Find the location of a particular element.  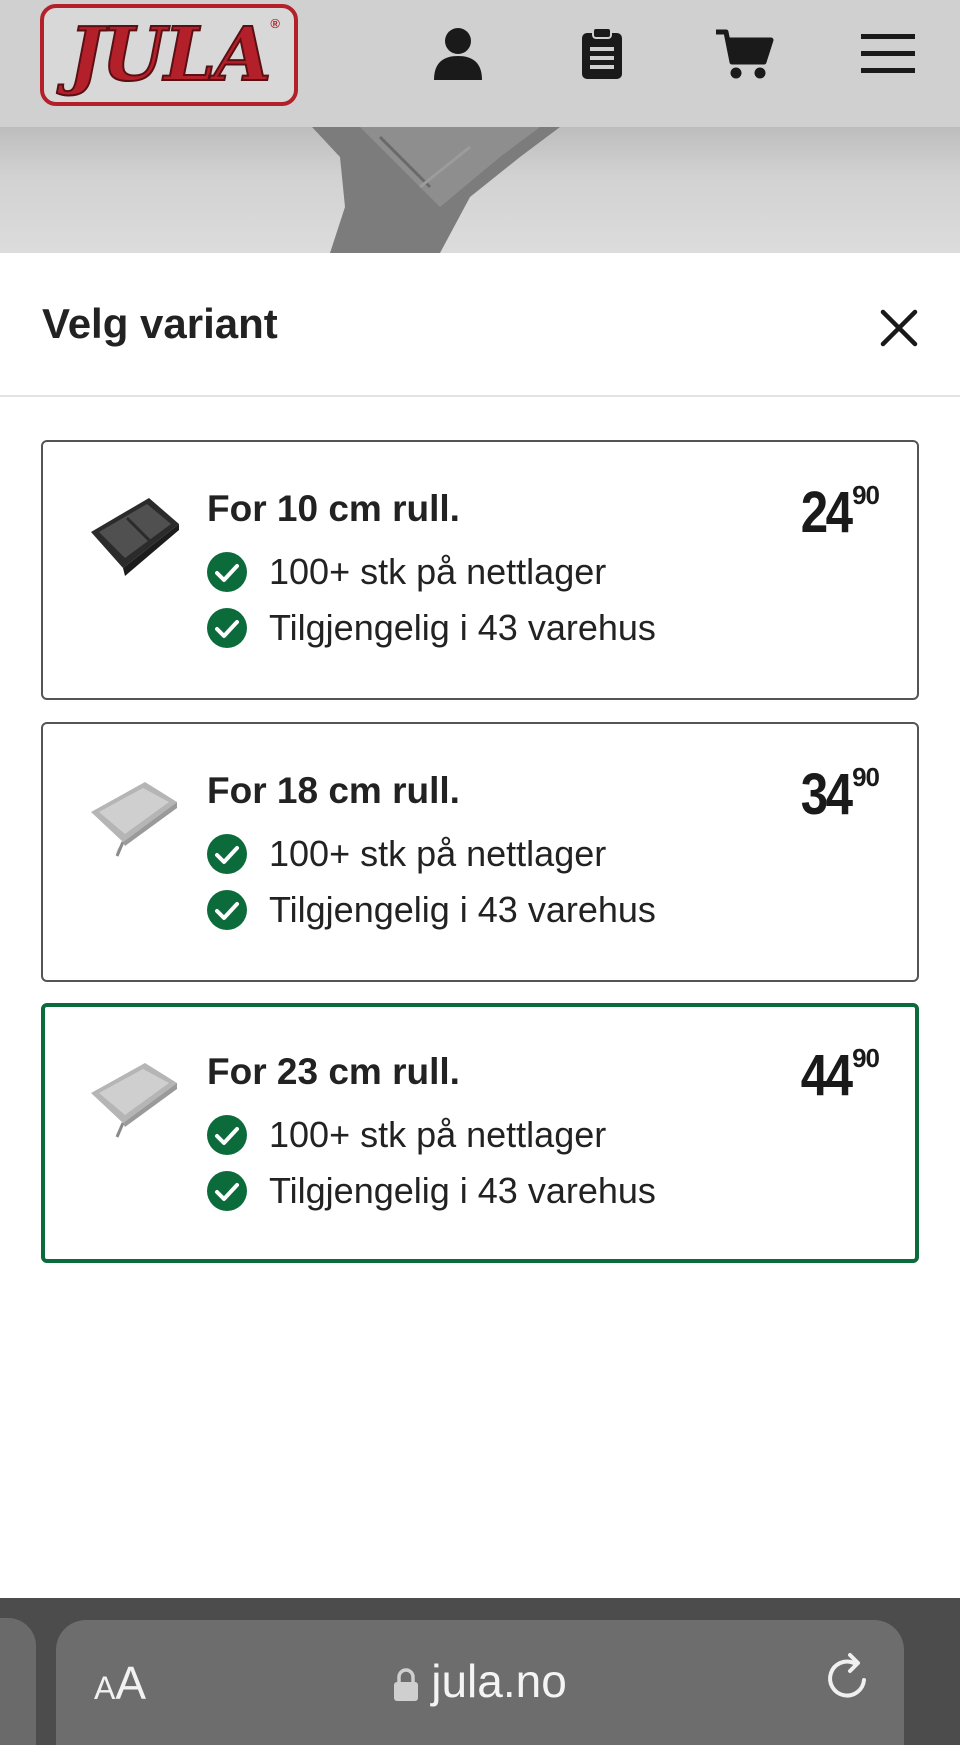

cart-icon is located at coordinates (744, 54).